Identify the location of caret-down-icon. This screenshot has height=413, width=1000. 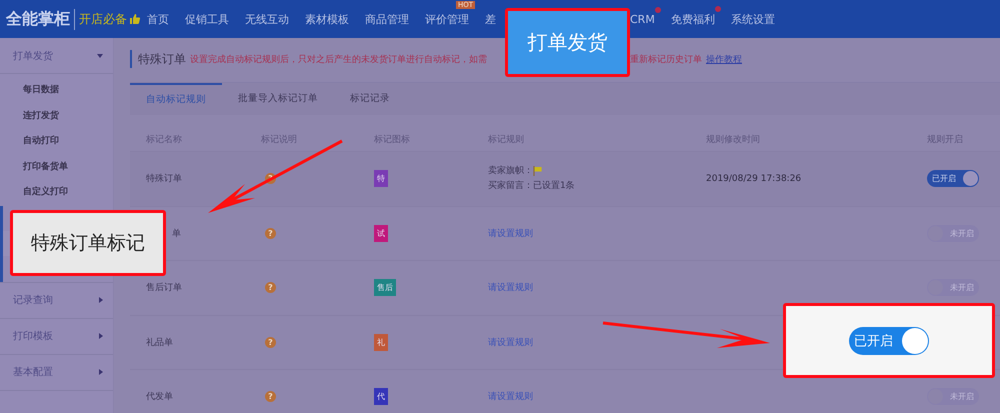
(100, 56).